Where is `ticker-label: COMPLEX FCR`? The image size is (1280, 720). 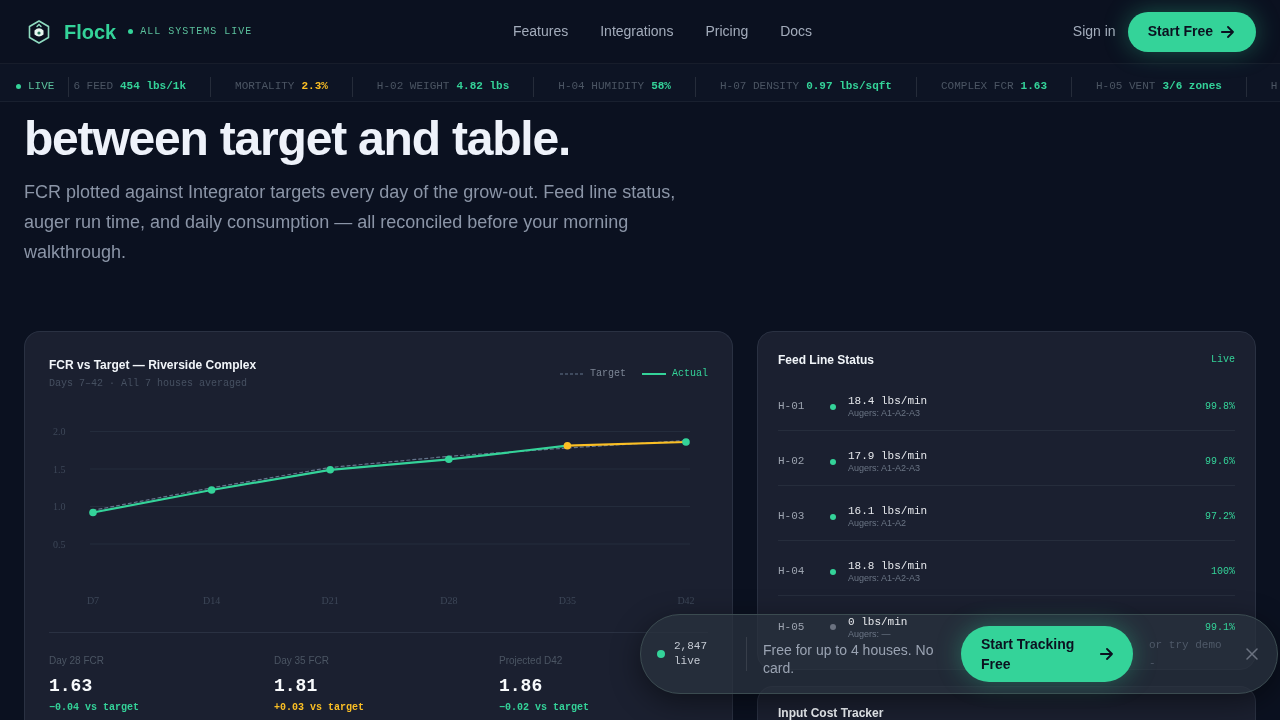
ticker-label: COMPLEX FCR is located at coordinates (977, 87).